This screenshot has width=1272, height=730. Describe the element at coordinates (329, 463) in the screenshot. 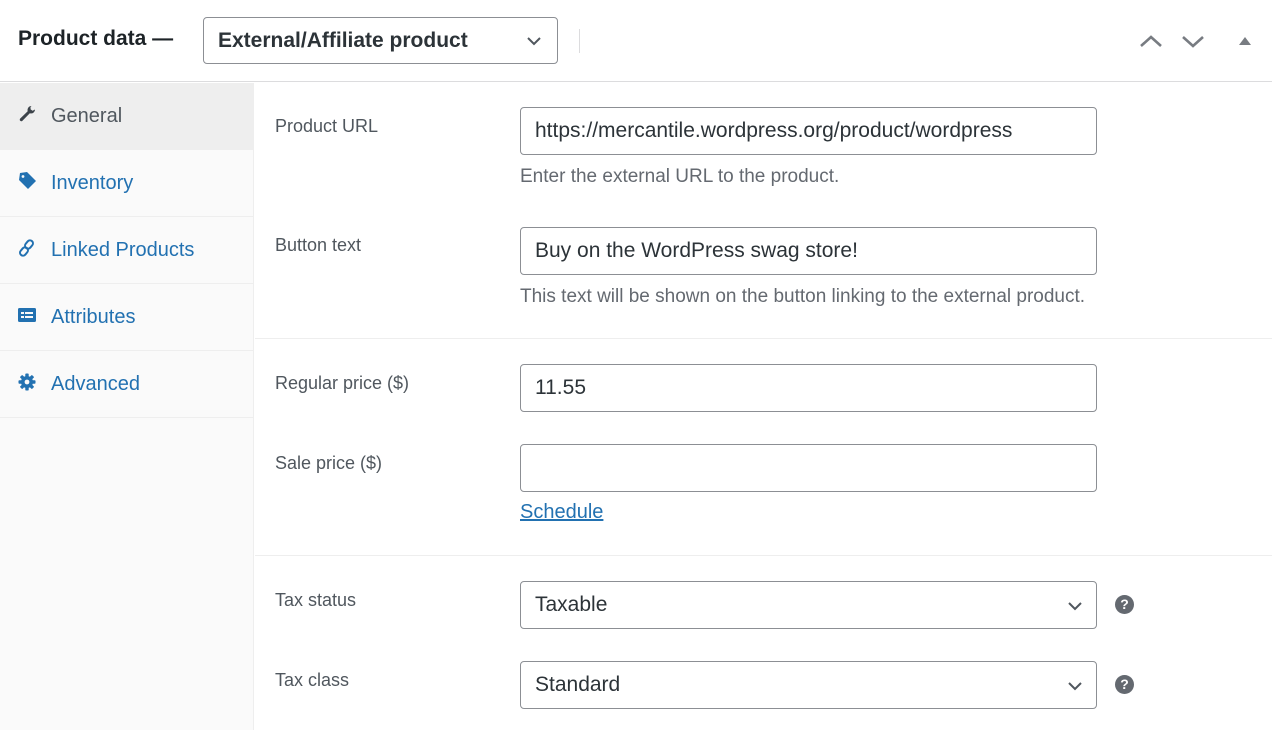

I see `sale-price-label: Sale price ($)` at that location.